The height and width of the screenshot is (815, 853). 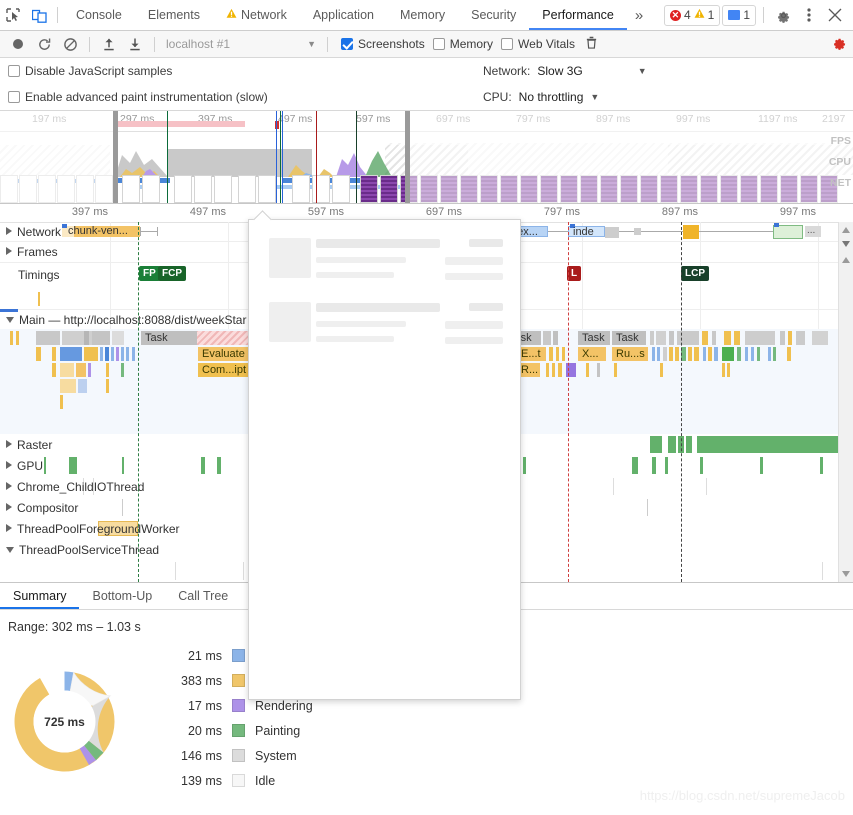 What do you see at coordinates (172, 273) in the screenshot?
I see `timing-marker-fcp: FCP` at bounding box center [172, 273].